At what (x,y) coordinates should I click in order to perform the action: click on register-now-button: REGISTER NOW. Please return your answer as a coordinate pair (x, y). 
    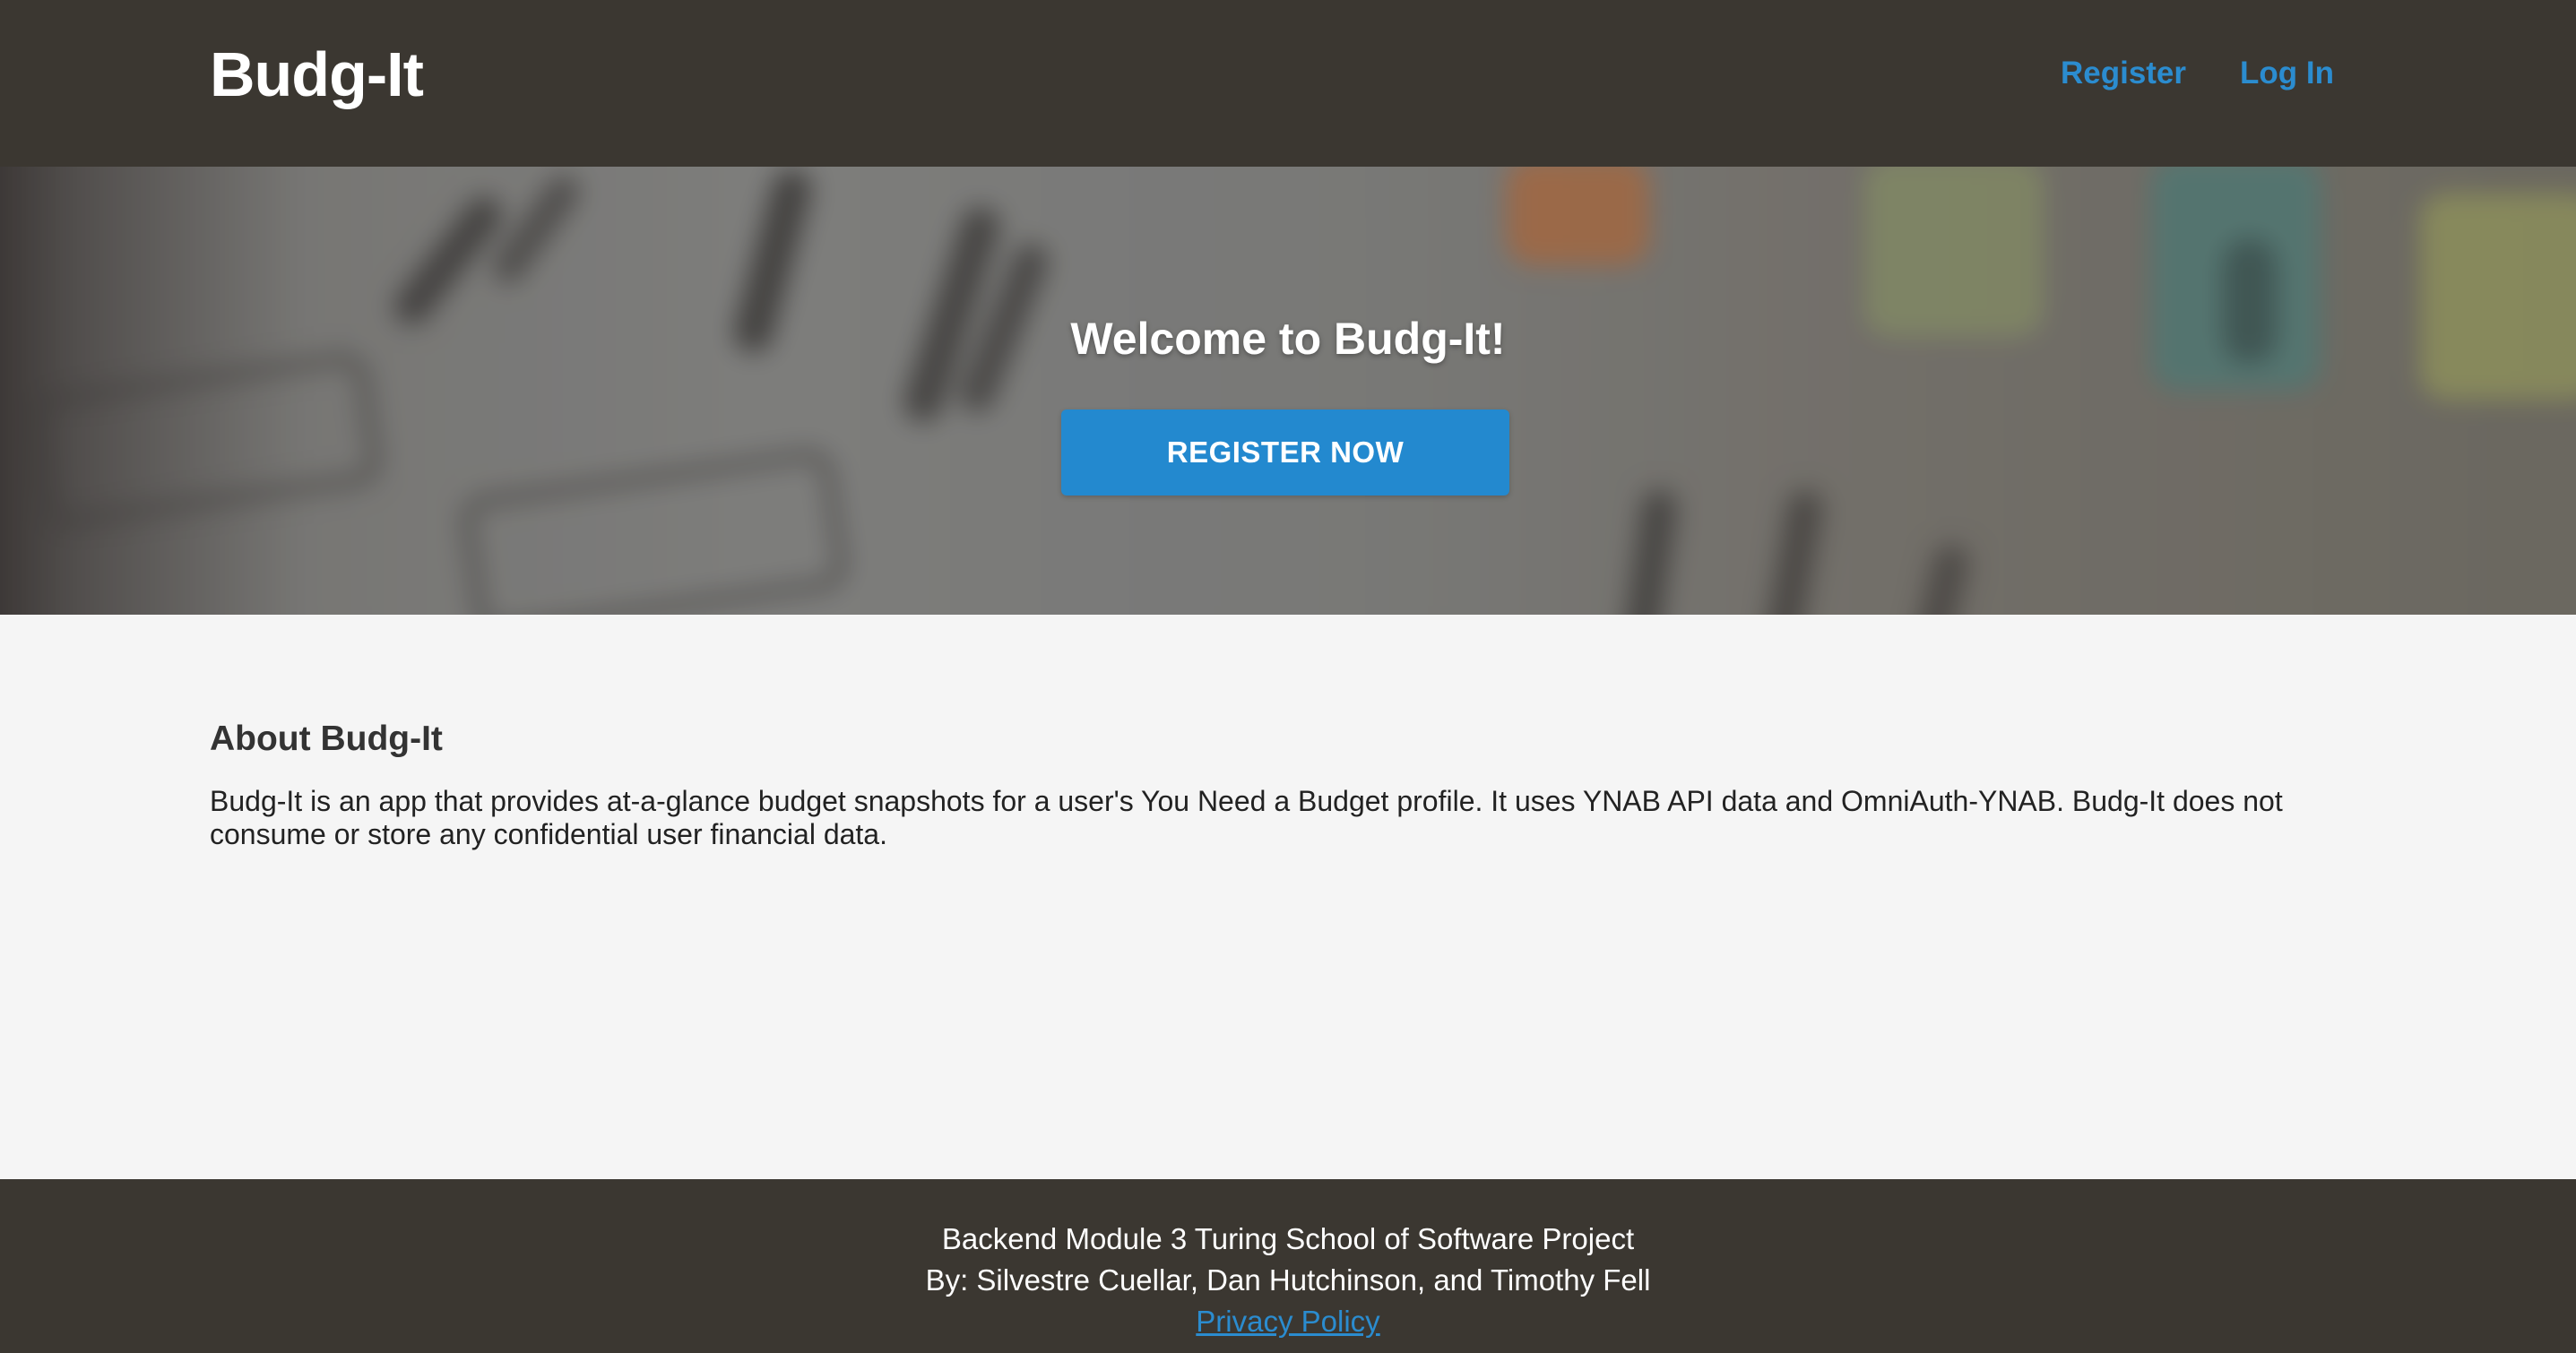
    Looking at the image, I should click on (1285, 452).